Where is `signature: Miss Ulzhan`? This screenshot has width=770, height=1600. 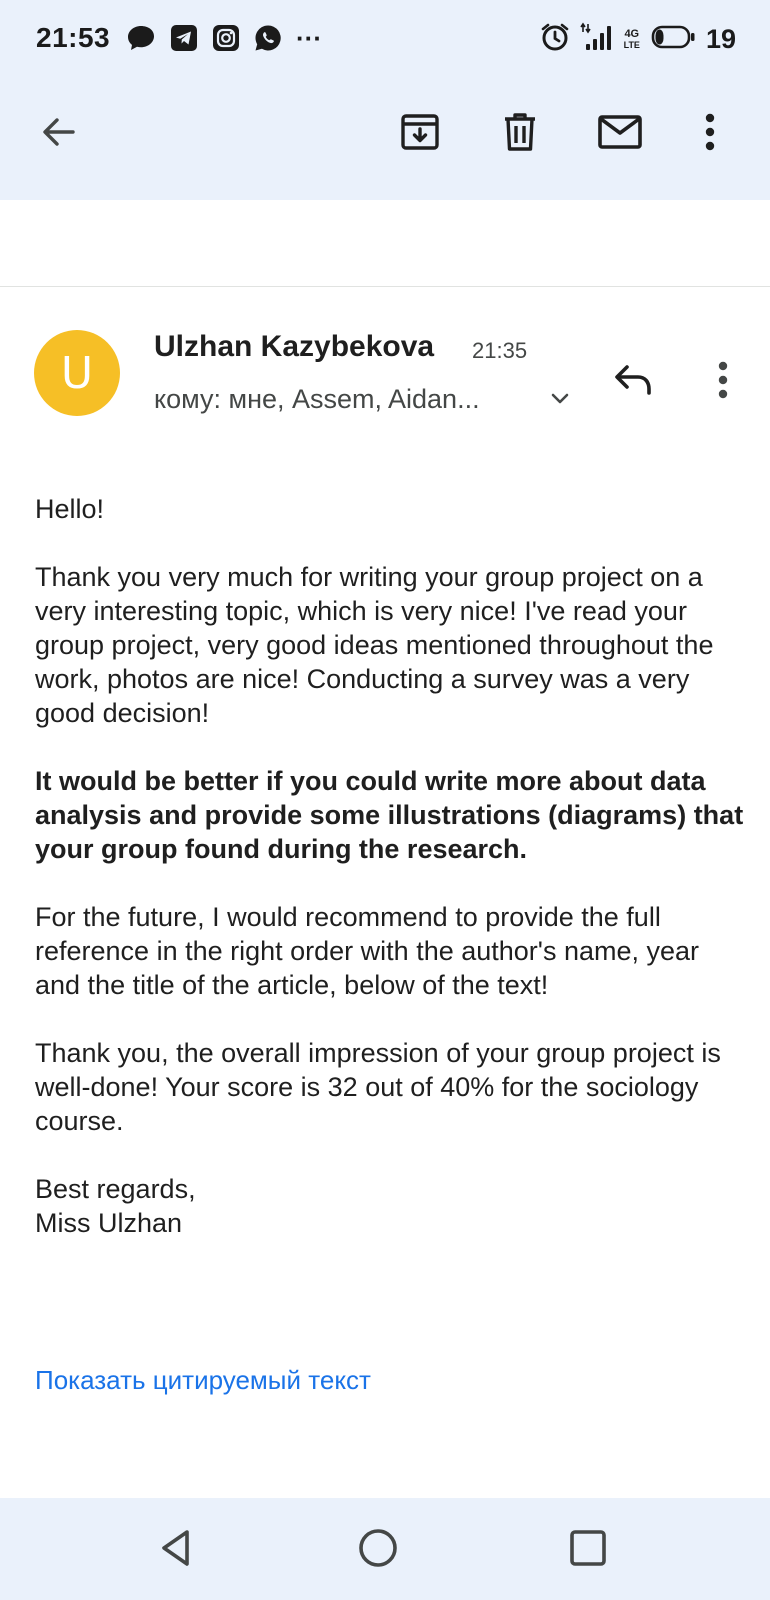
signature: Miss Ulzhan is located at coordinates (109, 1223).